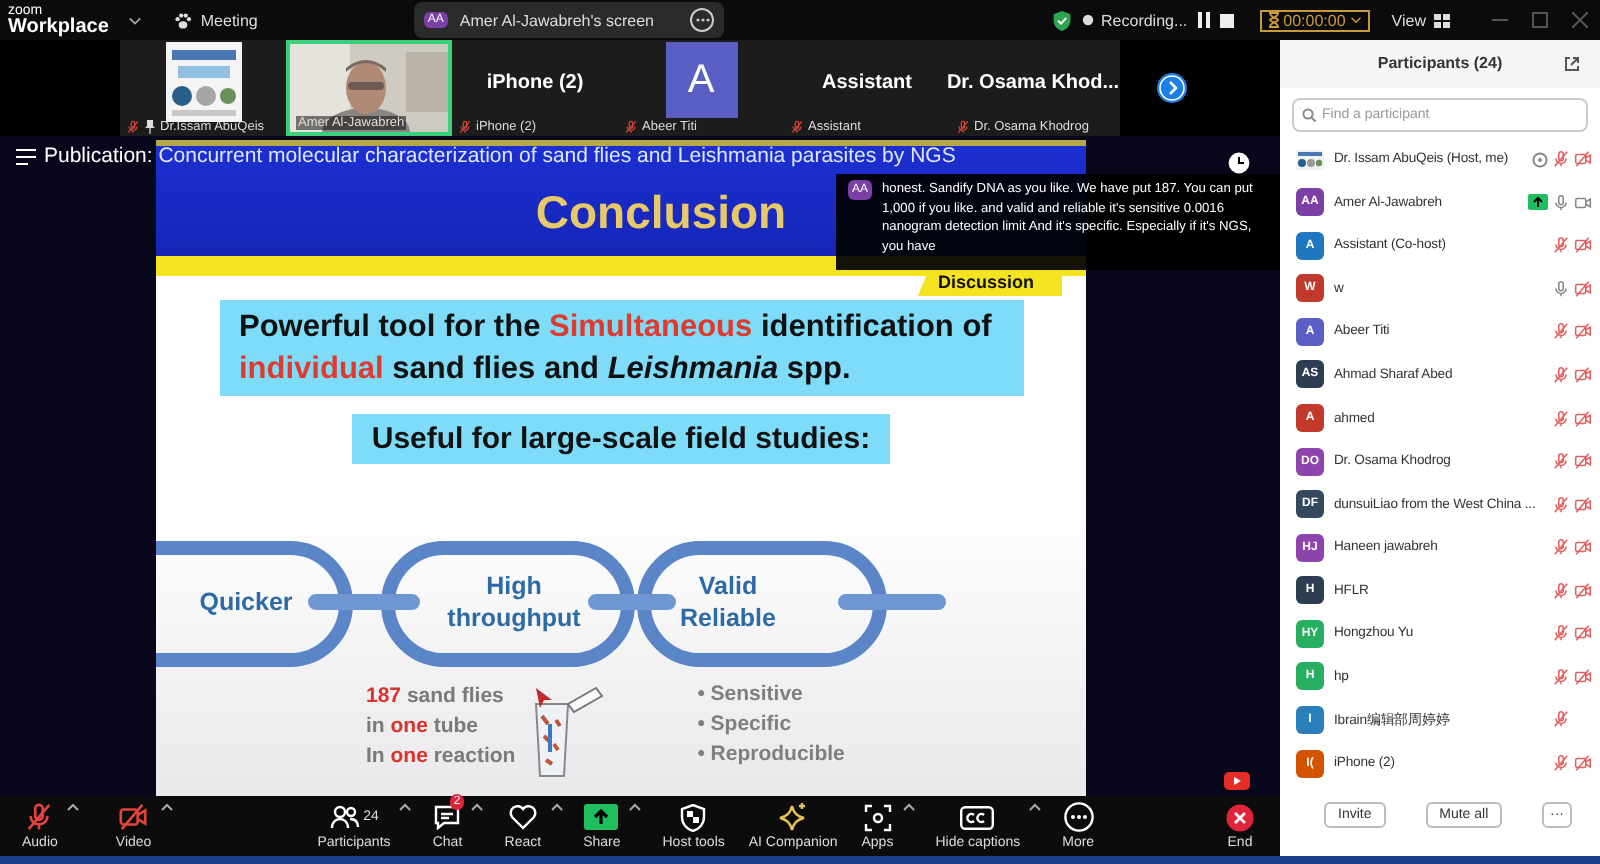 The height and width of the screenshot is (864, 1600). Describe the element at coordinates (1240, 817) in the screenshot. I see `end-icon` at that location.